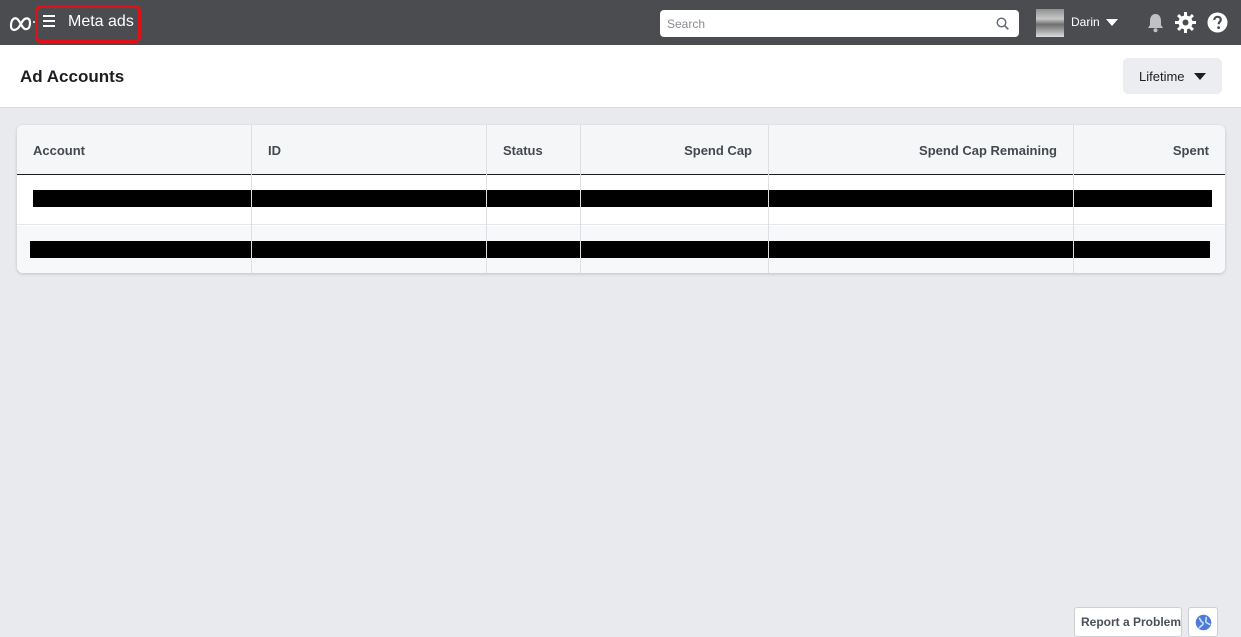  I want to click on help-icon, so click(1217, 22).